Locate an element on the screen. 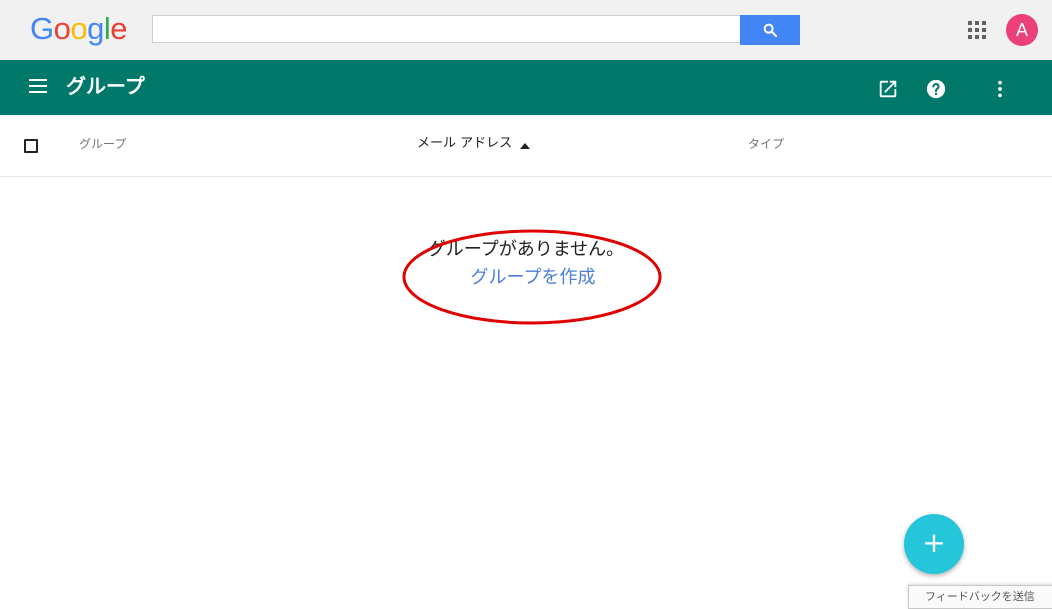 The image size is (1052, 609). column-header-email: メール アドレス is located at coordinates (464, 144).